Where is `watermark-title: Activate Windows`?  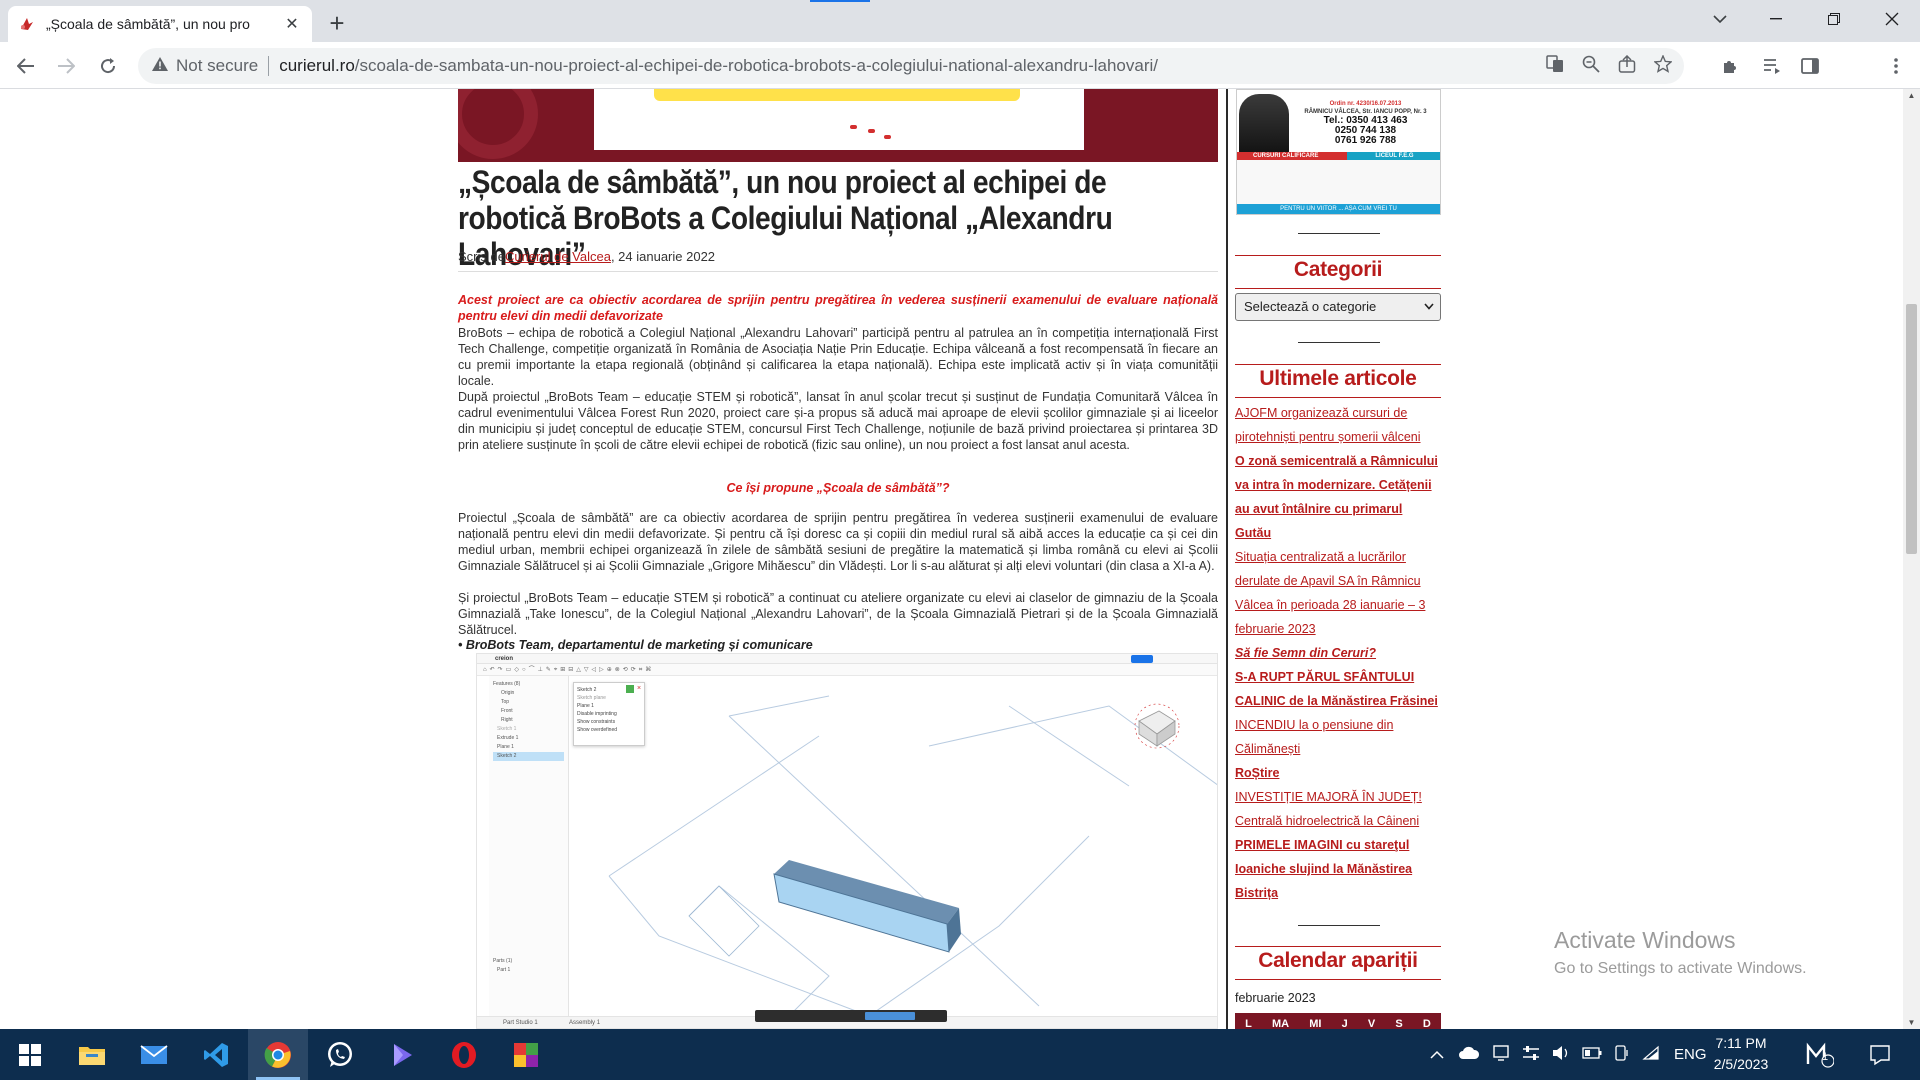 watermark-title: Activate Windows is located at coordinates (1645, 940).